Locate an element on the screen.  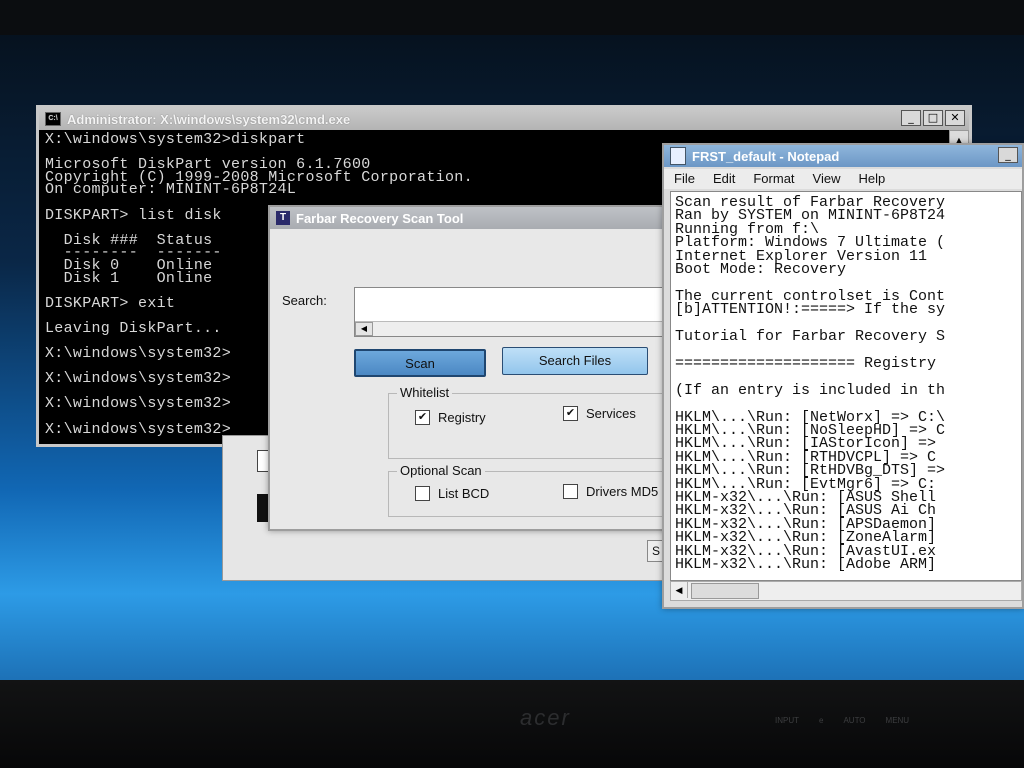
monitor-brand-logo: acer is located at coordinates (545, 717).